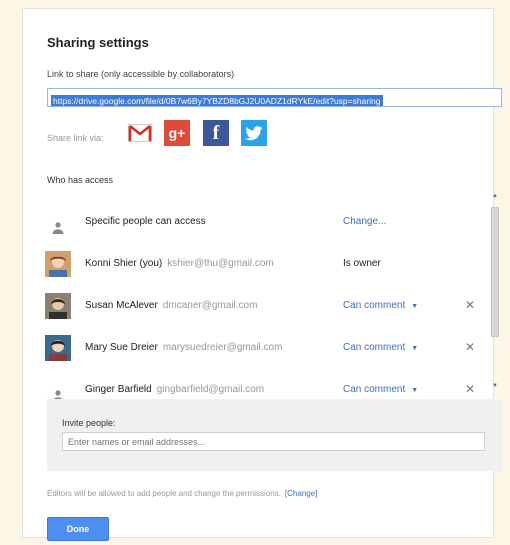  I want to click on gmail-icon, so click(140, 133).